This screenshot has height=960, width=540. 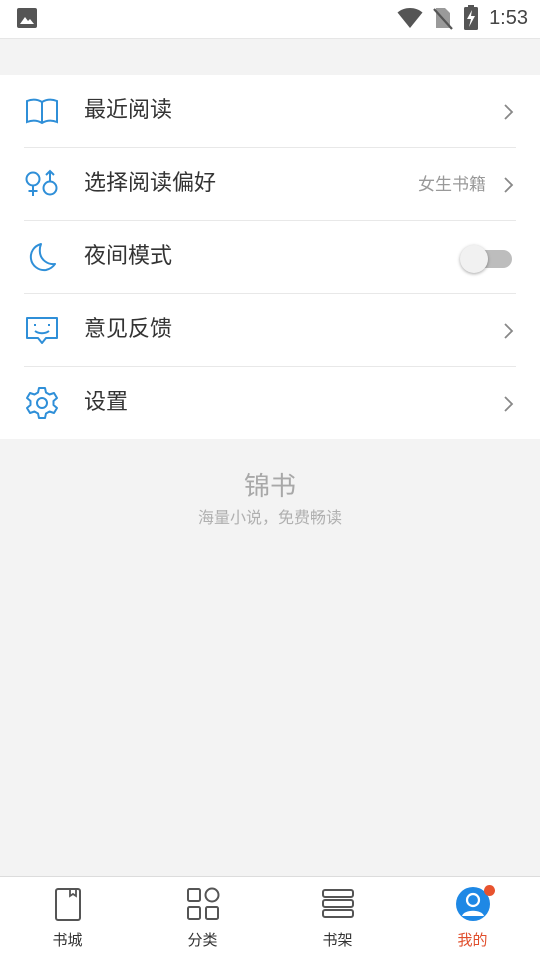 What do you see at coordinates (67, 940) in the screenshot?
I see `tab-label: 书城` at bounding box center [67, 940].